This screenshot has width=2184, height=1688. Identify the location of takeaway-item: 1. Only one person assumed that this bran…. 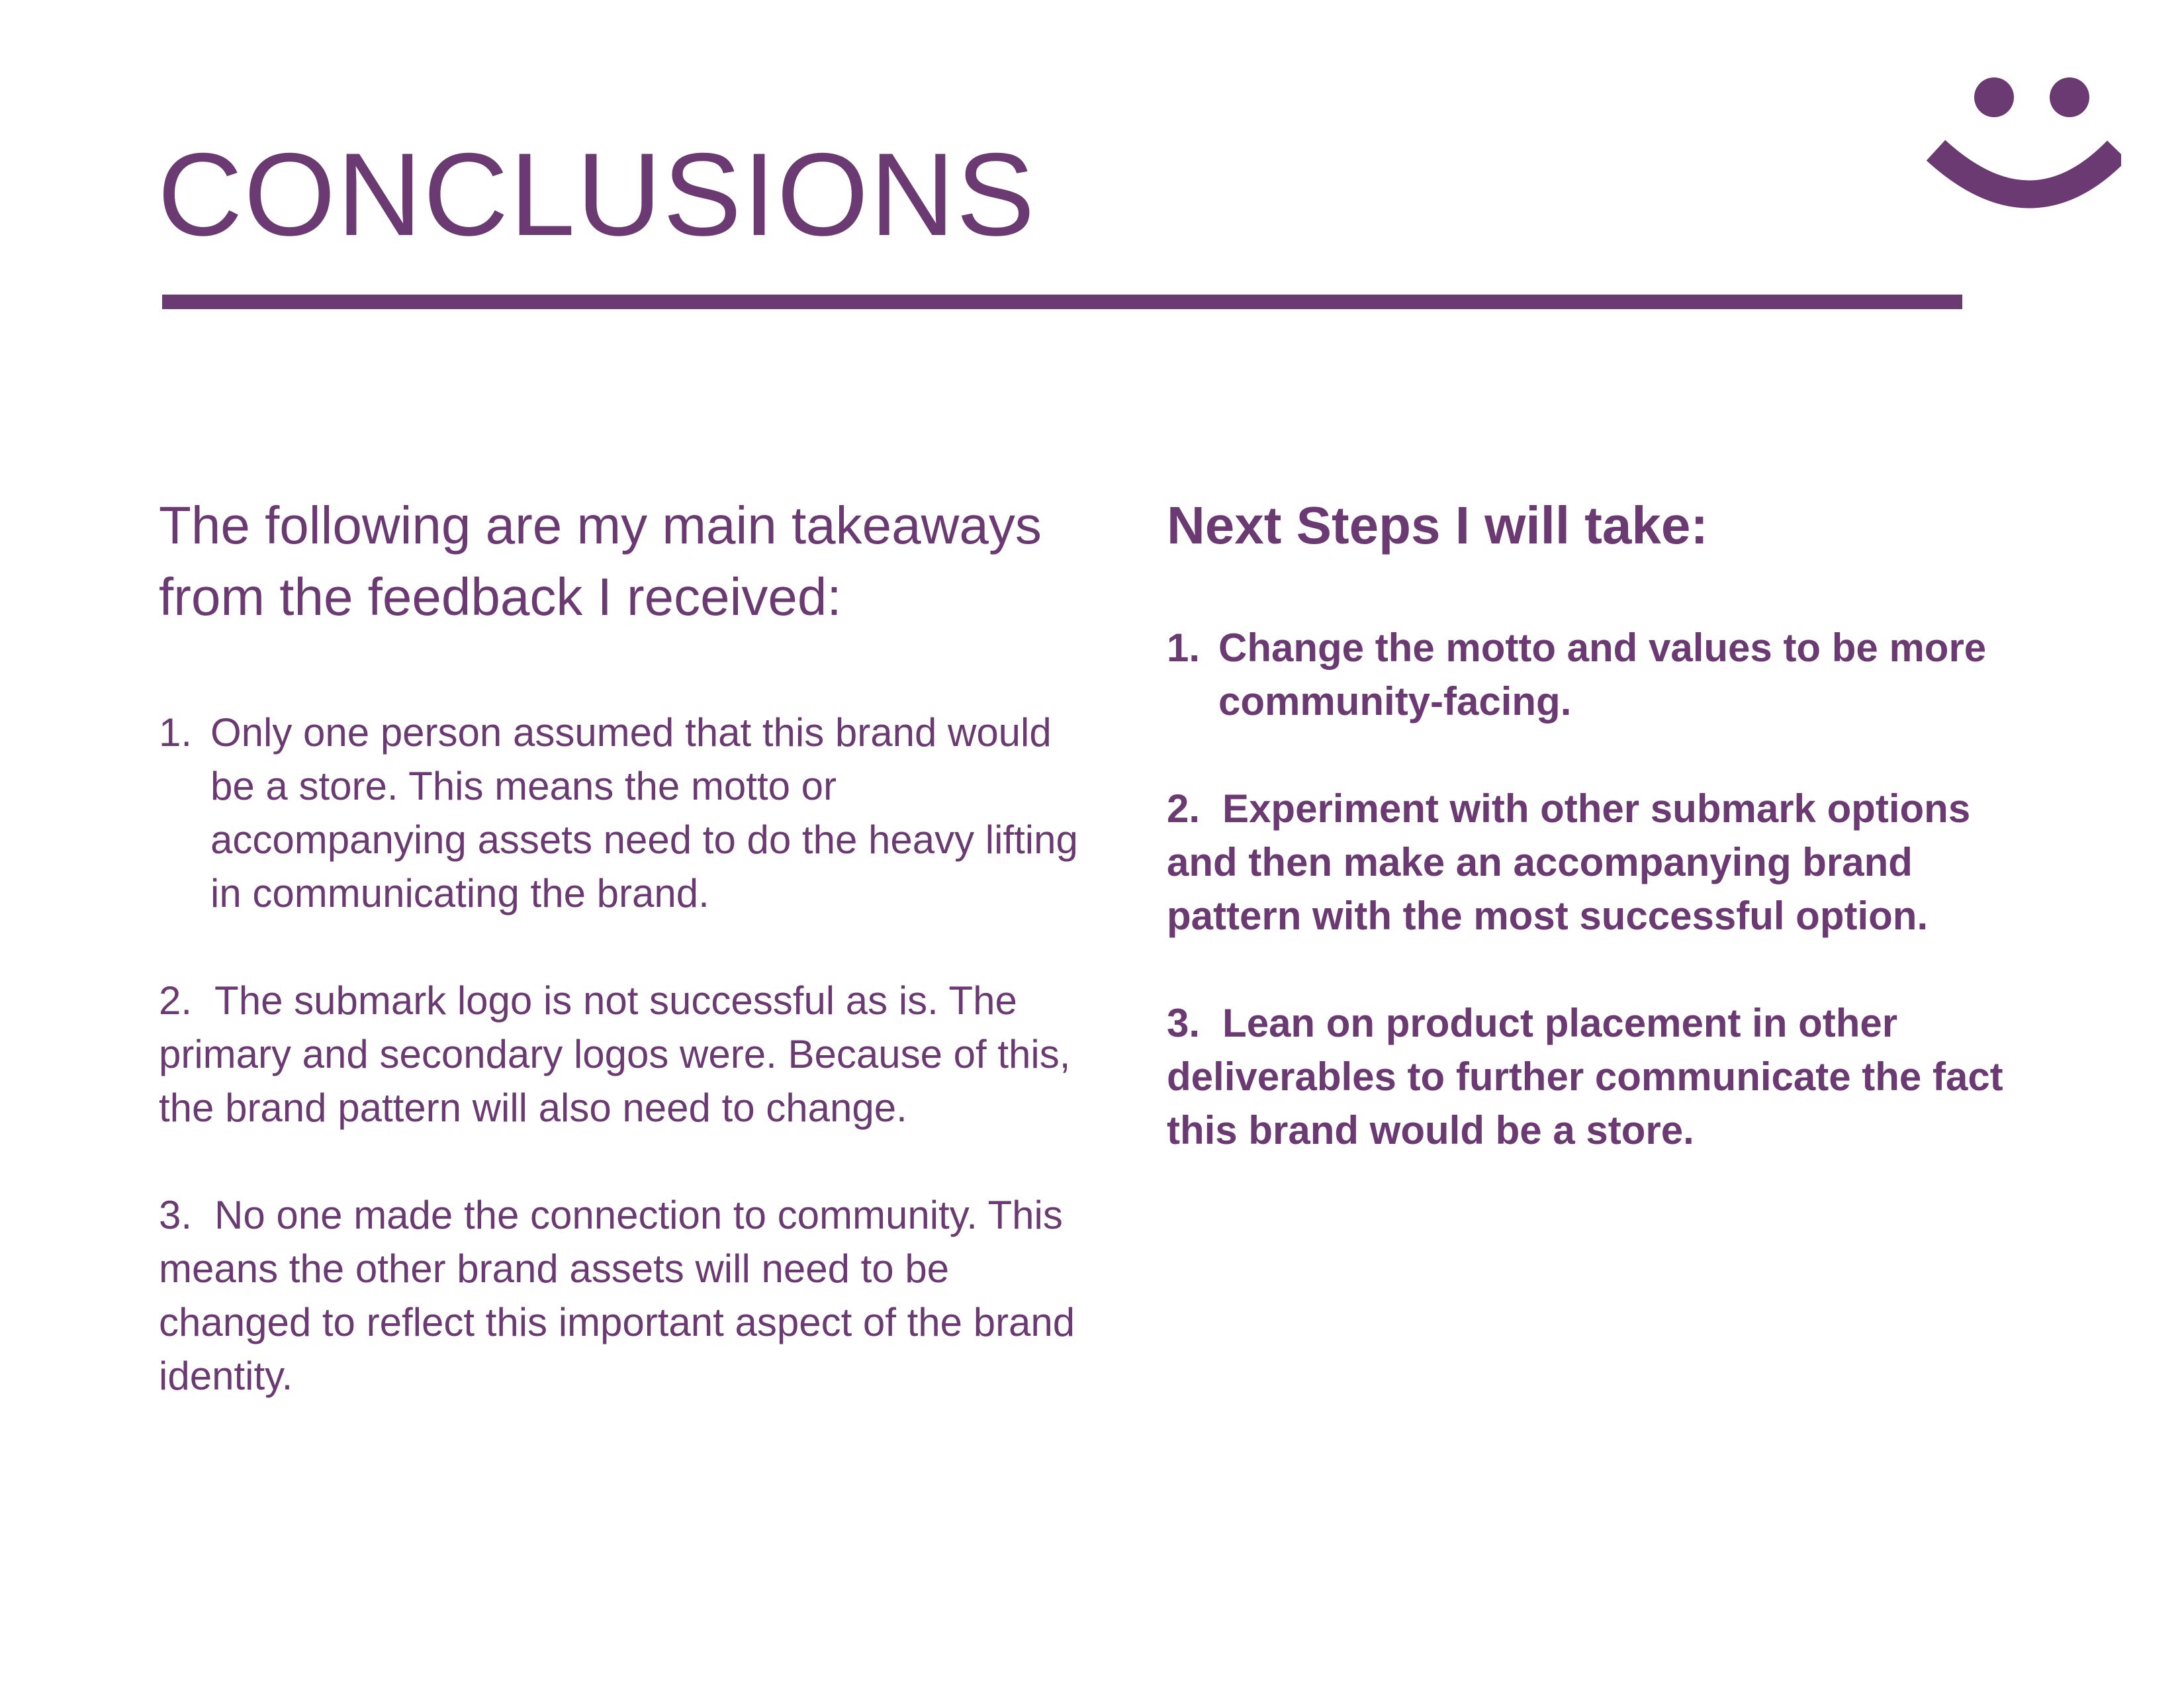
(629, 813).